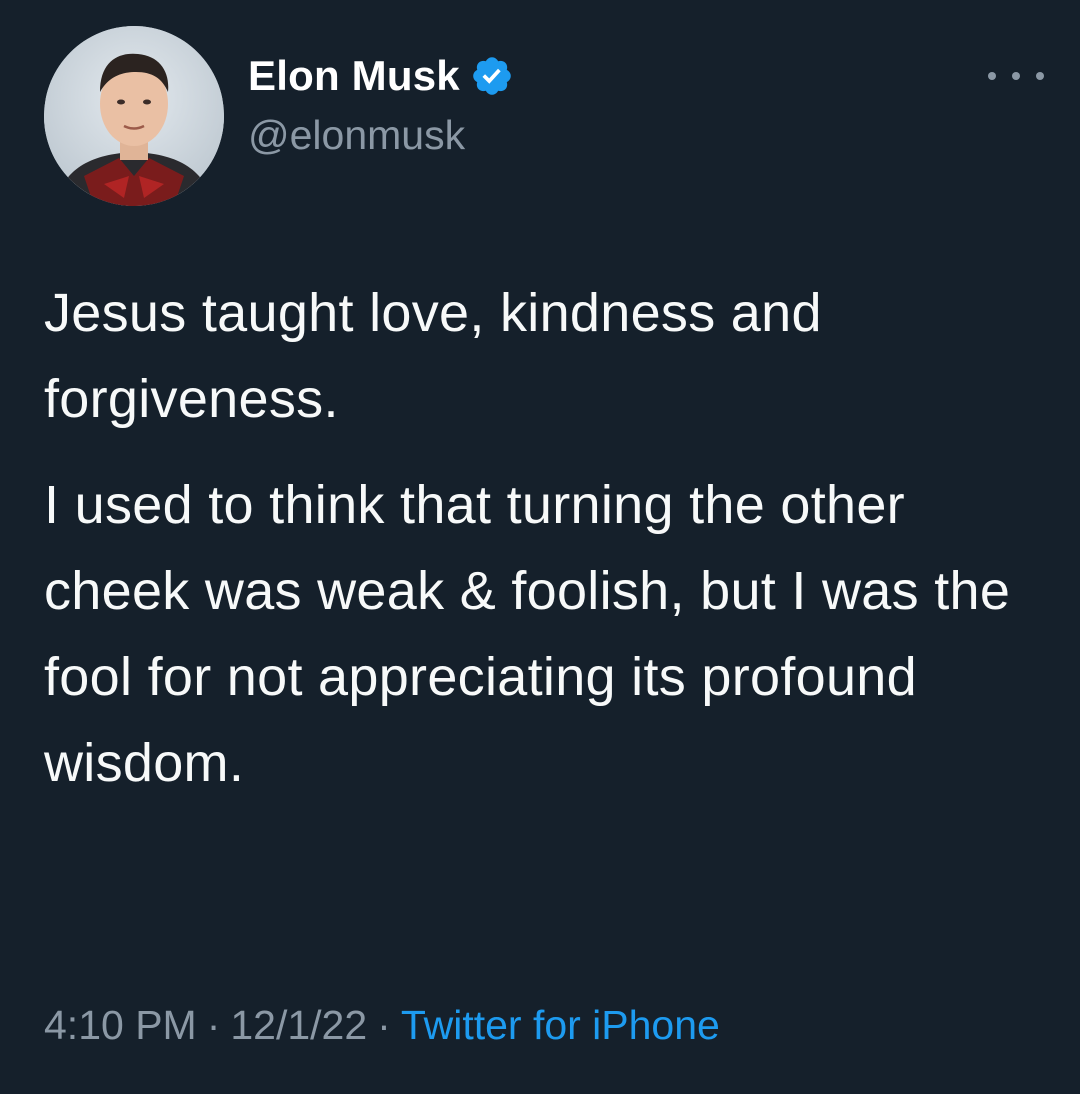 The image size is (1080, 1094). I want to click on author-display-name: Elon Musk, so click(354, 76).